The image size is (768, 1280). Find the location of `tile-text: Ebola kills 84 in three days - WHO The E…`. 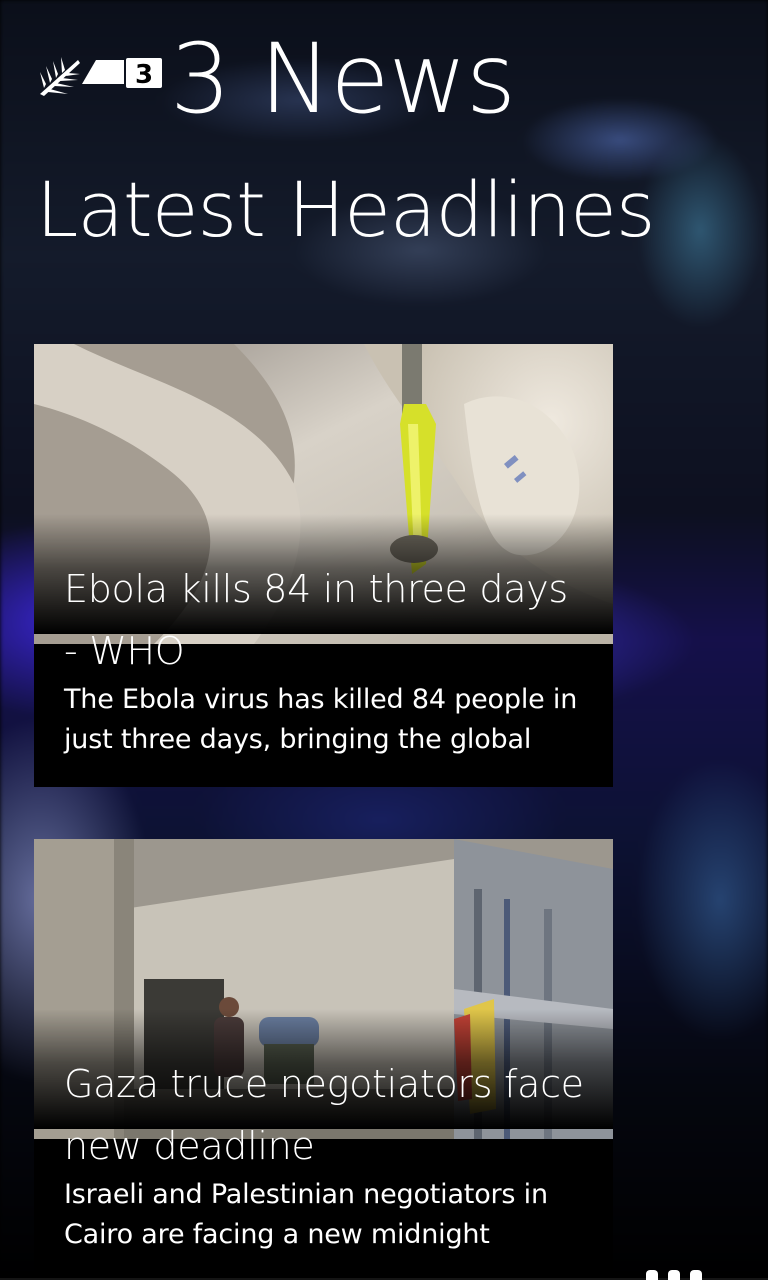

tile-text: Ebola kills 84 in three days - WHO The E… is located at coordinates (327, 659).